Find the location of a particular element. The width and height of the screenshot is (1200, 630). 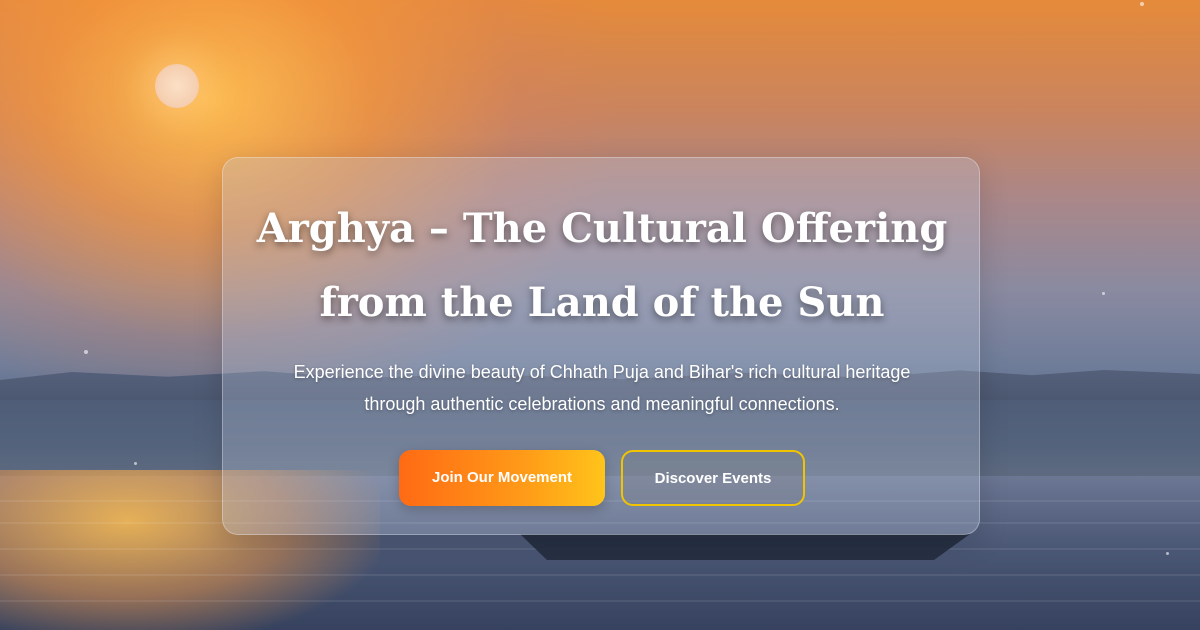

discover-events-button: Discover Events is located at coordinates (713, 478).